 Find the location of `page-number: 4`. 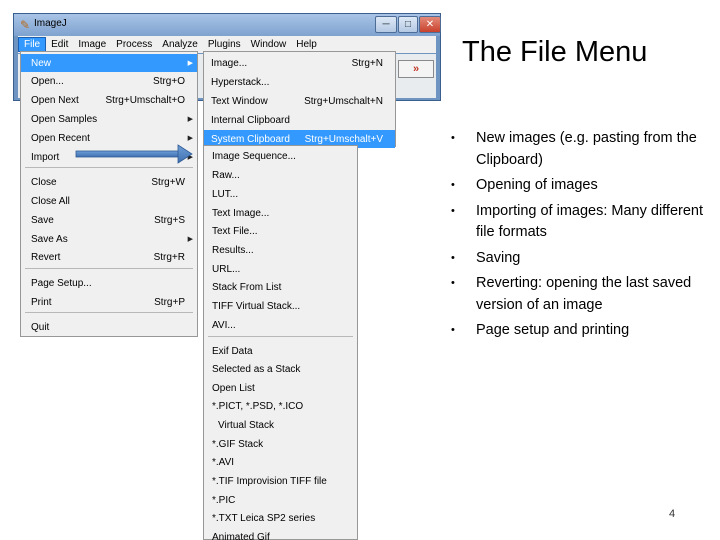

page-number: 4 is located at coordinates (672, 514).